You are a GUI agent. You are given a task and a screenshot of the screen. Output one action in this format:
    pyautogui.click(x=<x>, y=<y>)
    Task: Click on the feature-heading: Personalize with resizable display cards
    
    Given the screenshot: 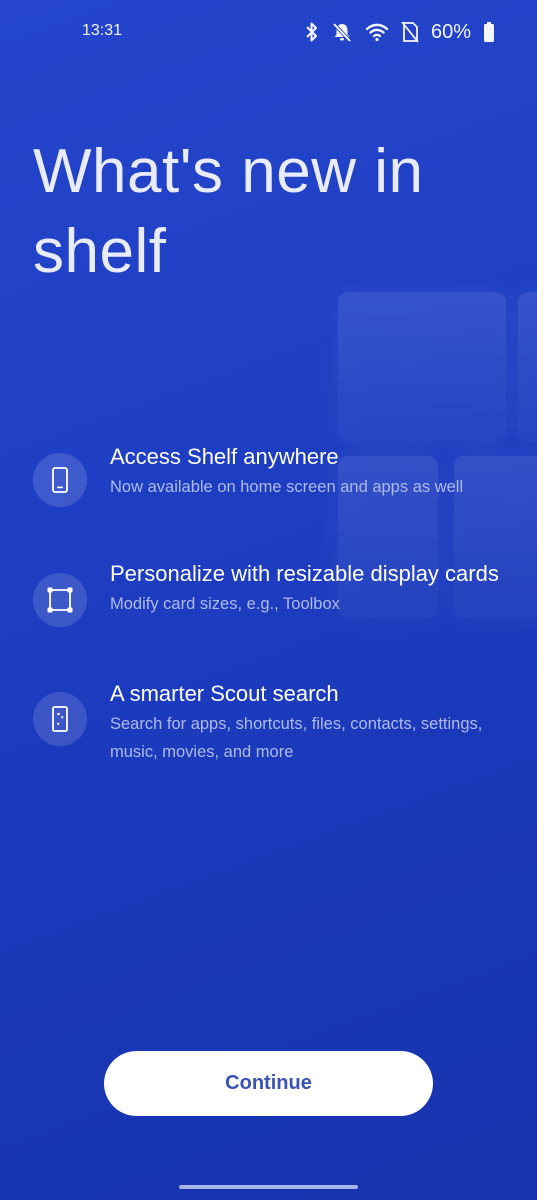 What is the action you would take?
    pyautogui.click(x=304, y=573)
    